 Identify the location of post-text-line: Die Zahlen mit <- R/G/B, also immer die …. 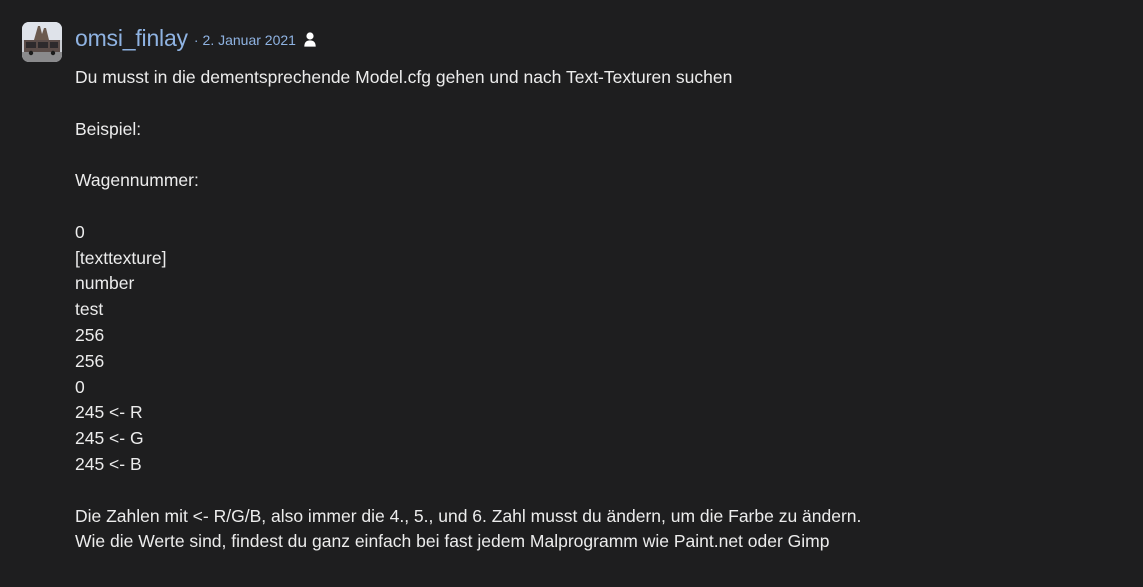
(468, 515).